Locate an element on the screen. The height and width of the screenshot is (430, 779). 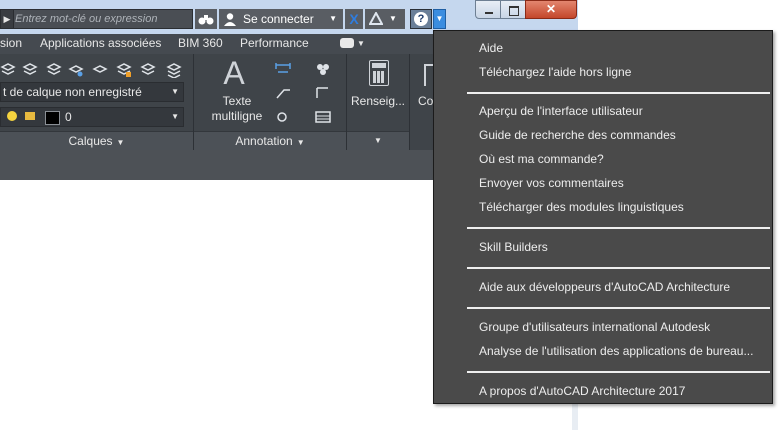
panel-title-calques: Calques ▼ is located at coordinates (96, 140).